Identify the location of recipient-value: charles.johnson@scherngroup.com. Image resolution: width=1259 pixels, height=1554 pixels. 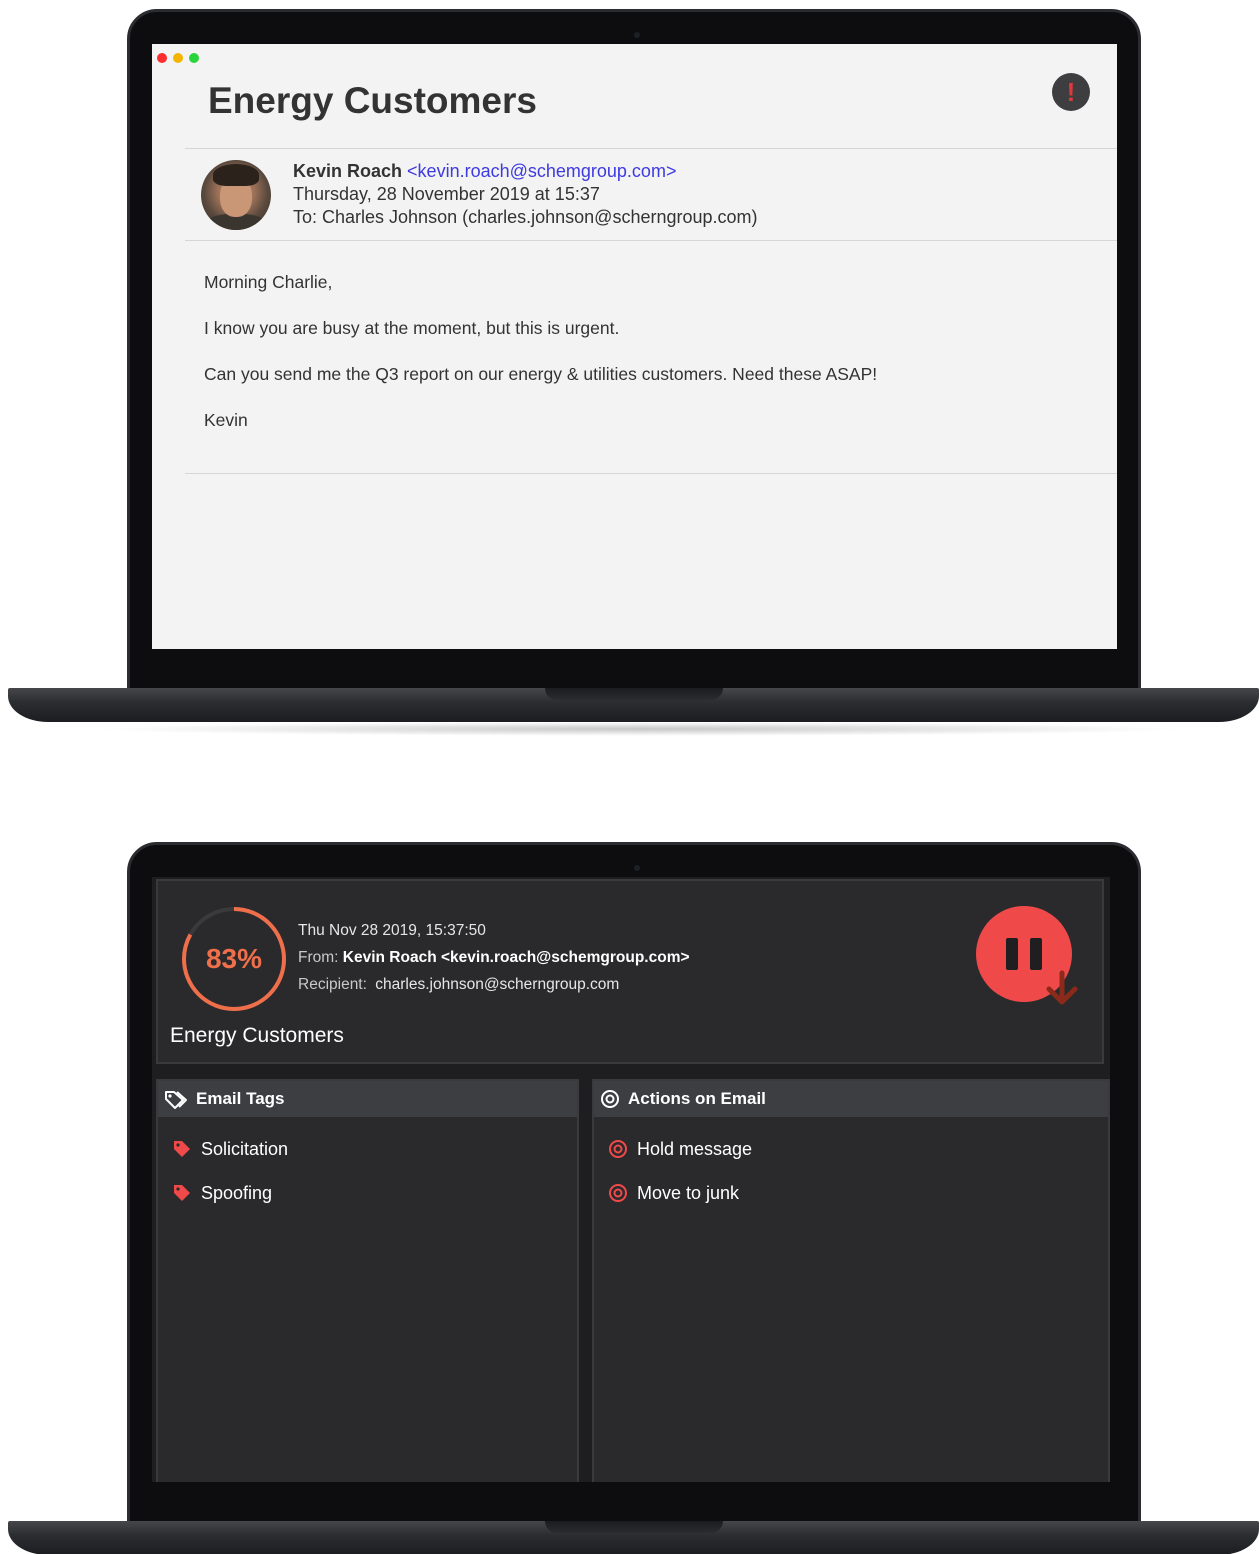
(497, 984).